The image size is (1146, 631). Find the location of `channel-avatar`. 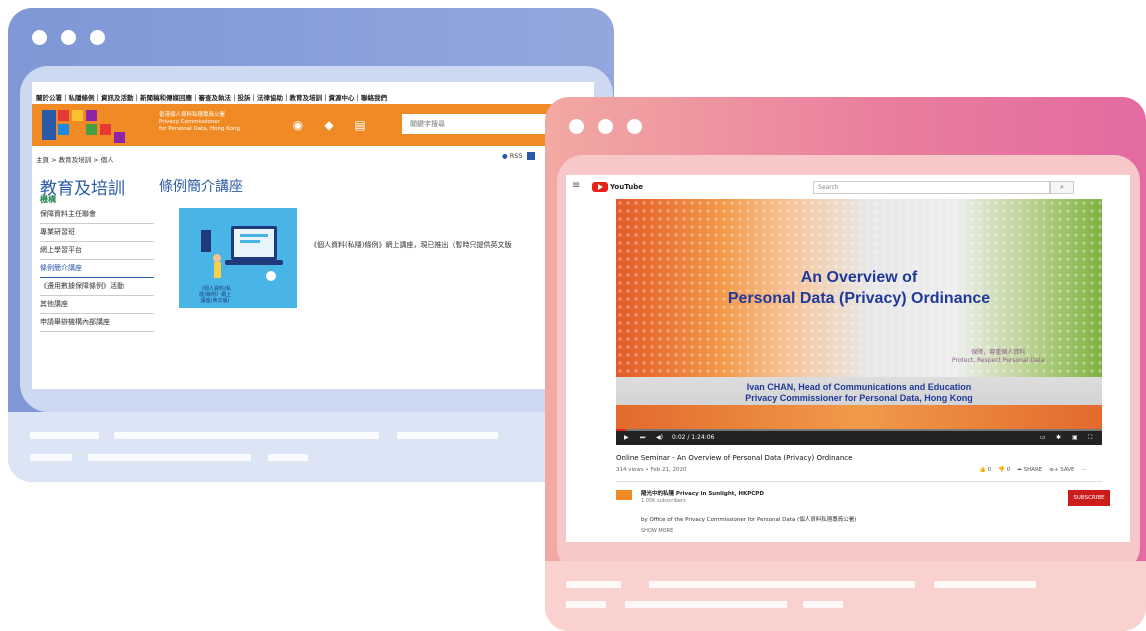

channel-avatar is located at coordinates (624, 495).